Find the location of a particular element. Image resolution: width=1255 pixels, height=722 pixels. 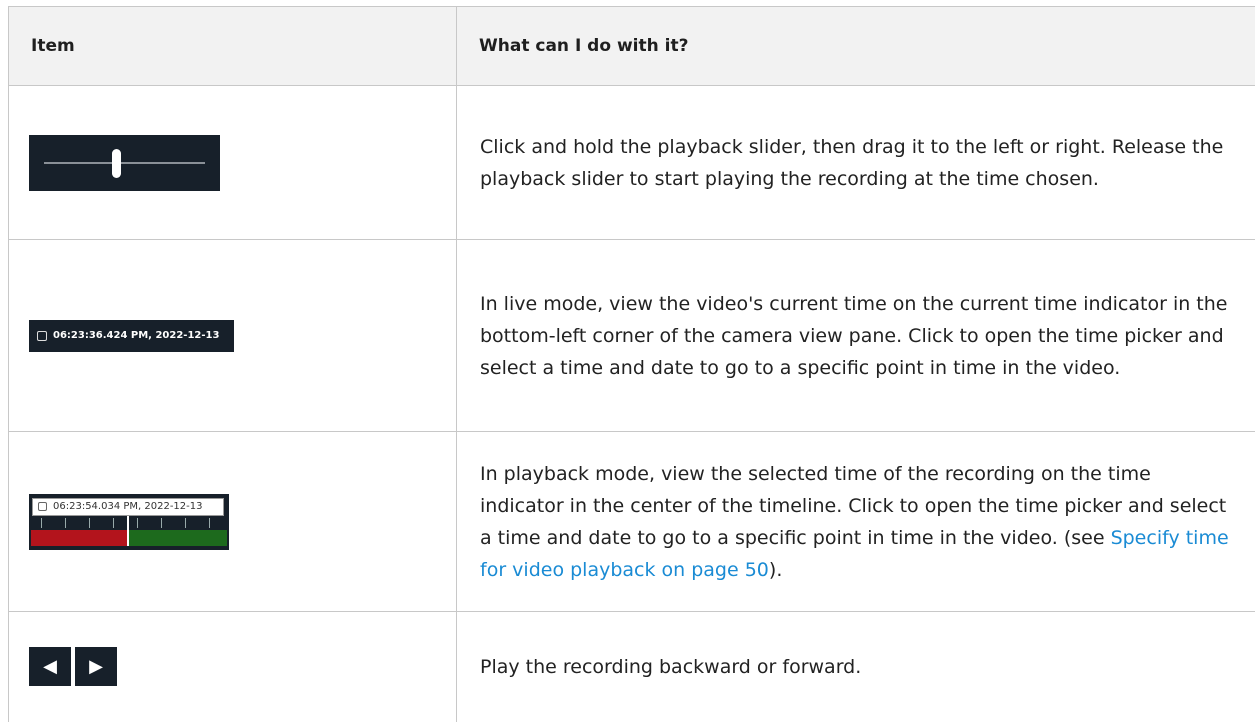

timeline-indicator: 06:23:54.034 PM, 2022-12-13 is located at coordinates (129, 522).